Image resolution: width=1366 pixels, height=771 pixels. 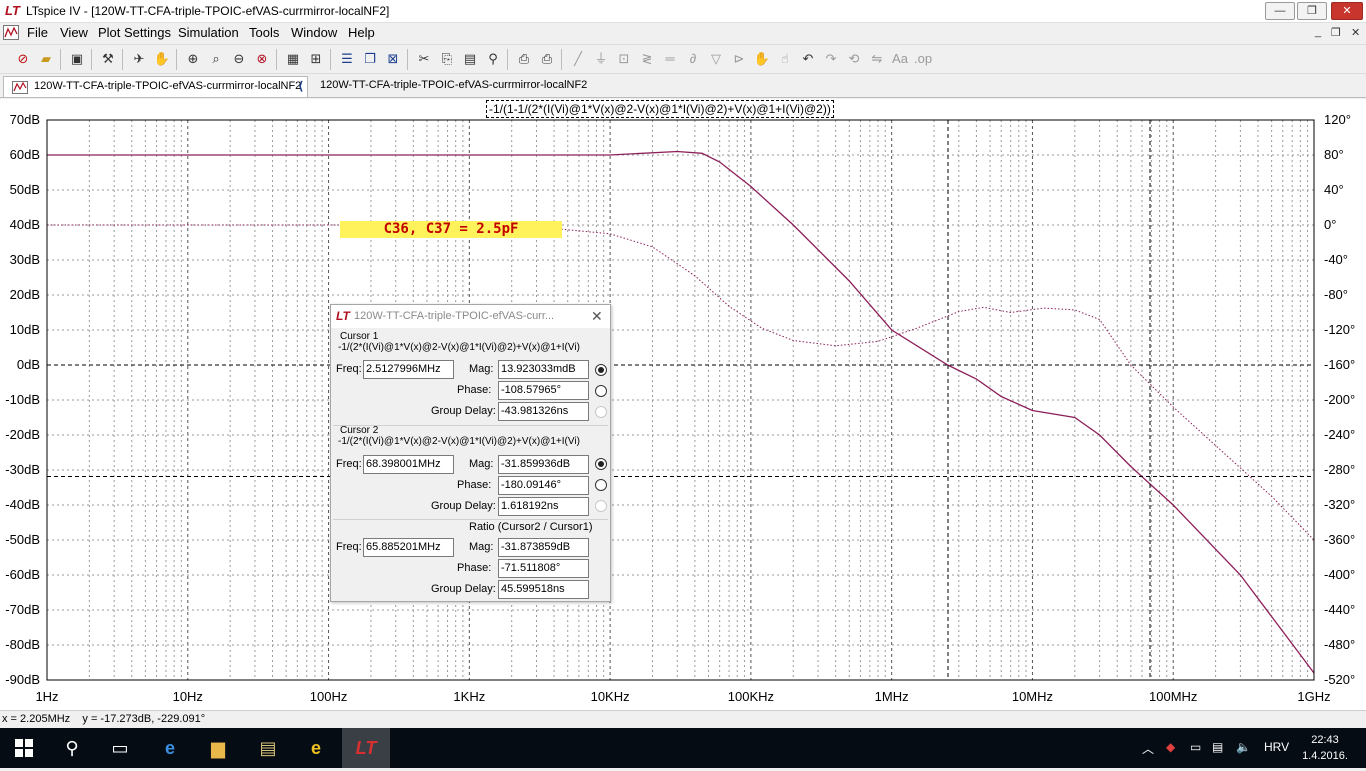 What do you see at coordinates (1339, 574) in the screenshot?
I see `y-right-tick-label: -400°` at bounding box center [1339, 574].